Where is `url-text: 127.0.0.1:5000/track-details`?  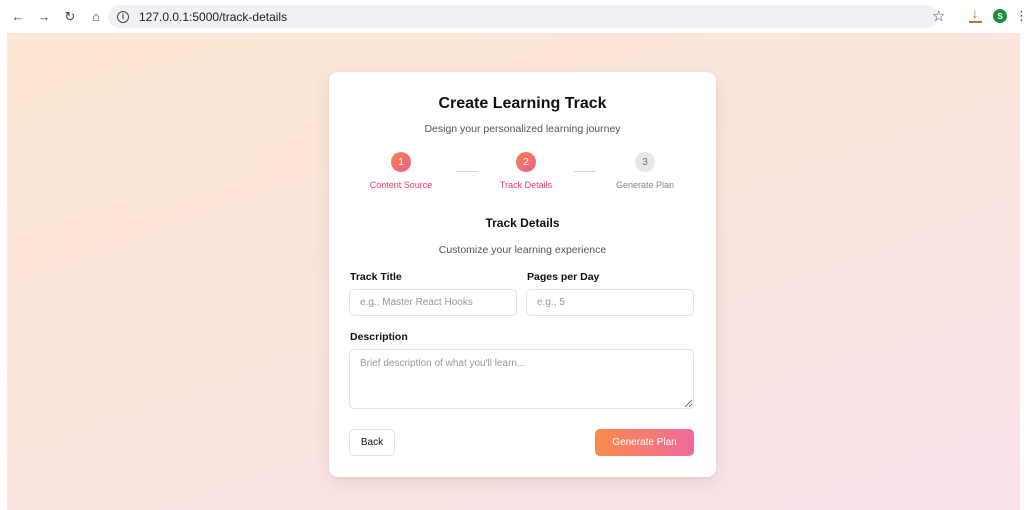
url-text: 127.0.0.1:5000/track-details is located at coordinates (213, 16).